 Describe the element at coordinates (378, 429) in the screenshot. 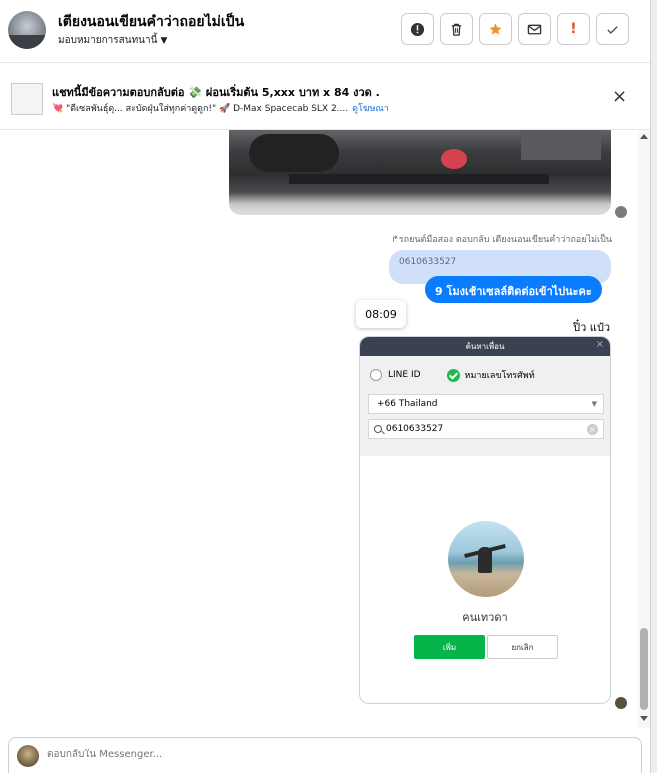

I see `search-icon` at that location.